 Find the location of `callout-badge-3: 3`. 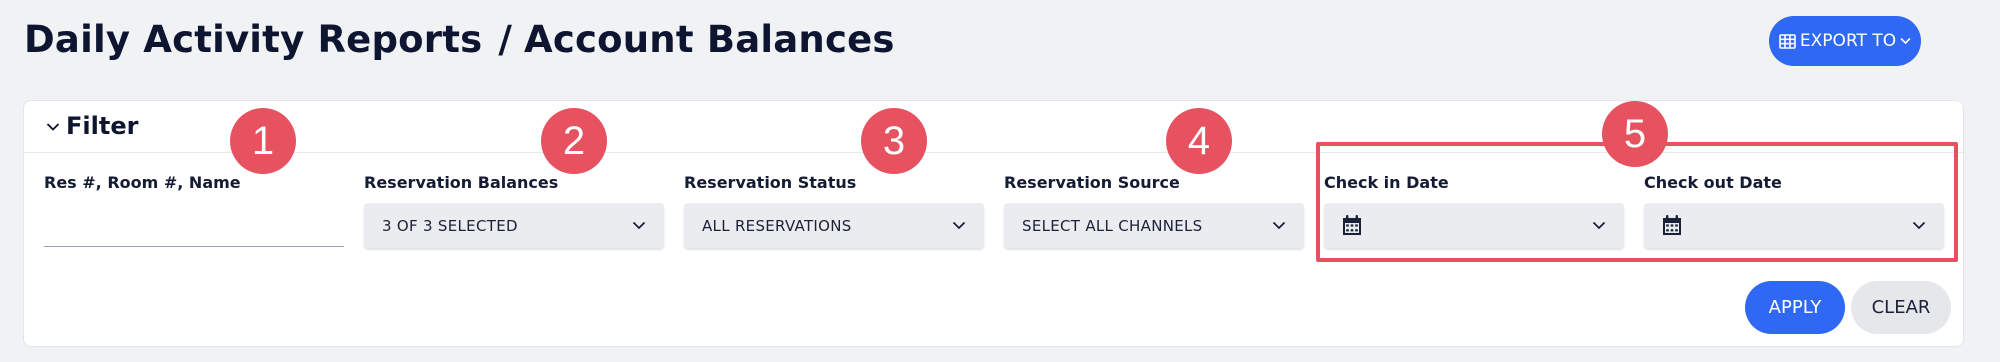

callout-badge-3: 3 is located at coordinates (894, 141).